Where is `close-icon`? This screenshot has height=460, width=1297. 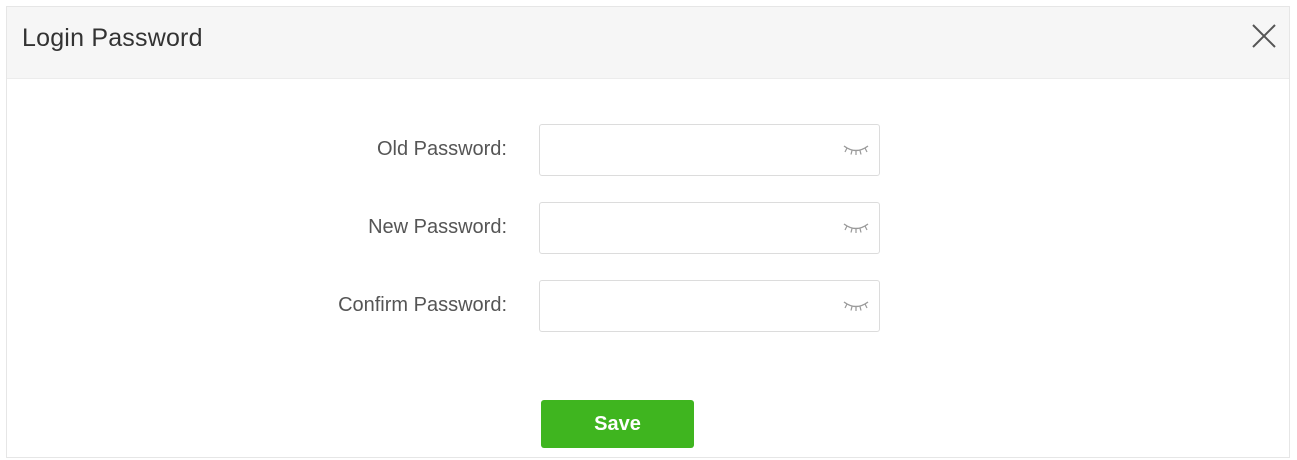 close-icon is located at coordinates (1264, 36).